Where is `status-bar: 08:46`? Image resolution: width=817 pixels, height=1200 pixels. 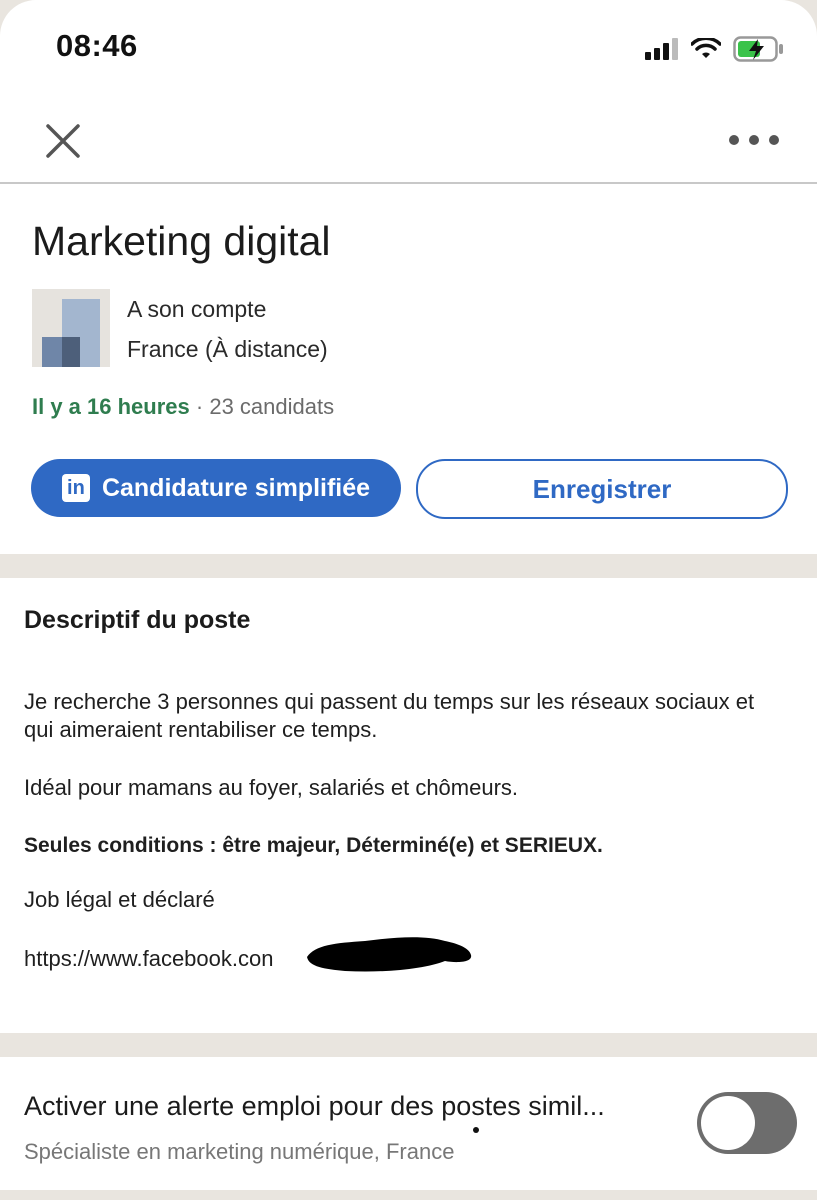 status-bar: 08:46 is located at coordinates (408, 50).